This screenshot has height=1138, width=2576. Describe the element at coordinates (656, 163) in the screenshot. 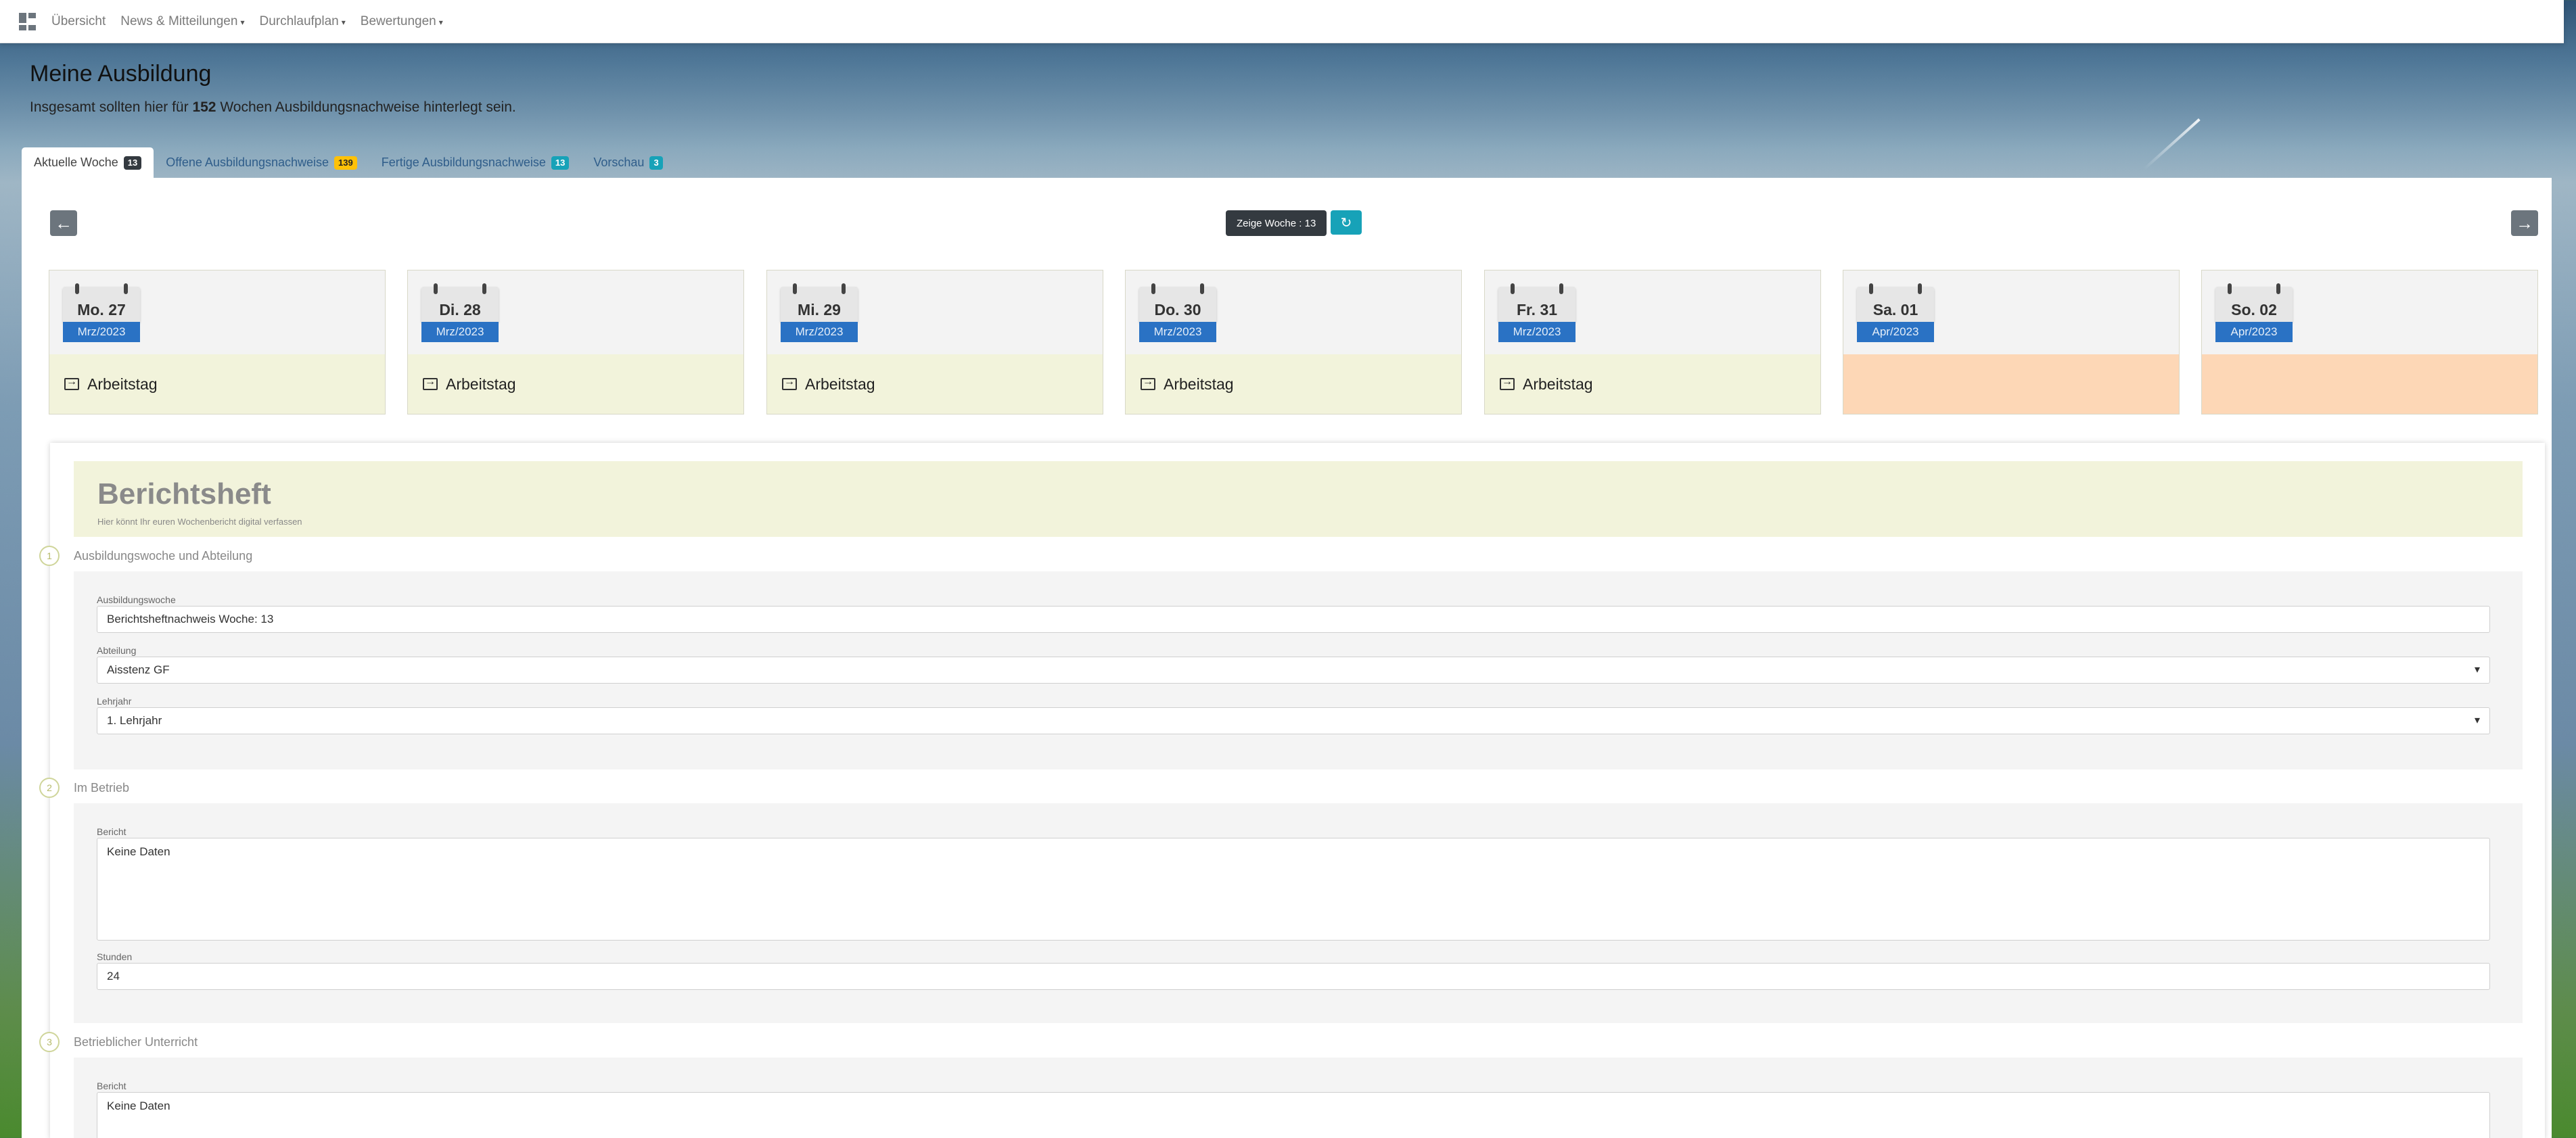

I see `tab-badge: 3` at that location.